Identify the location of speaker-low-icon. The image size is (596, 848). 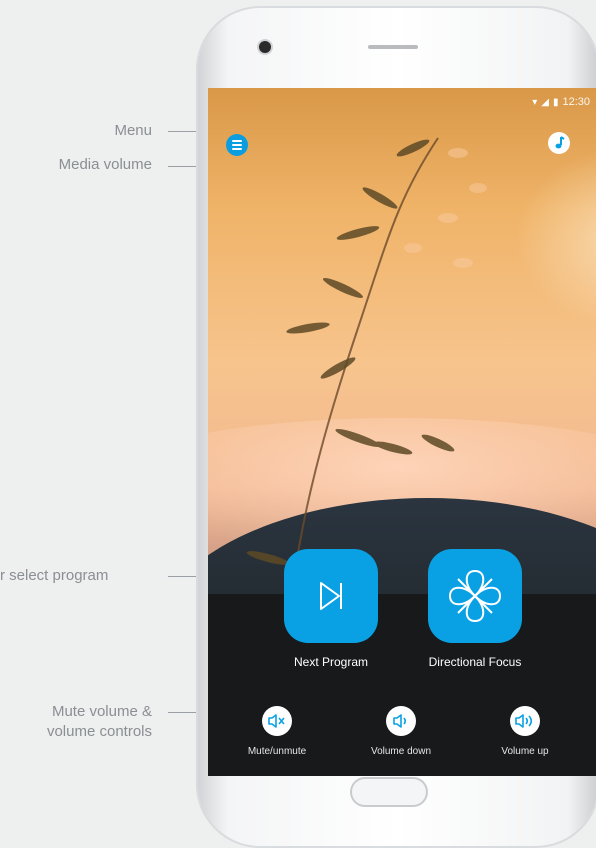
(400, 721).